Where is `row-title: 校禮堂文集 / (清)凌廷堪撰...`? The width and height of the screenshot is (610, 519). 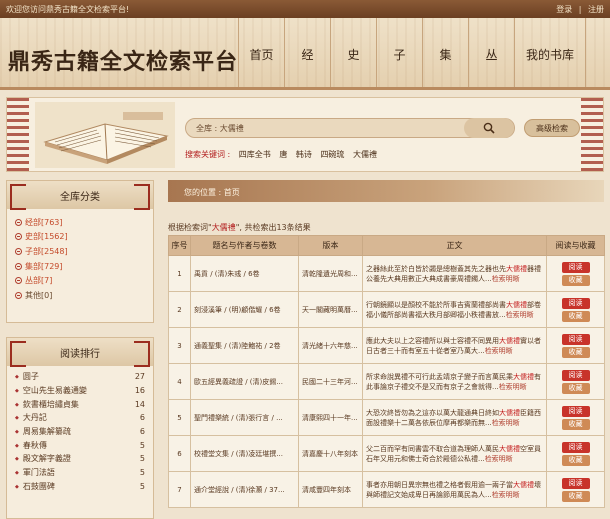
row-title: 校禮堂文集 / (清)凌廷堪撰... is located at coordinates (244, 453).